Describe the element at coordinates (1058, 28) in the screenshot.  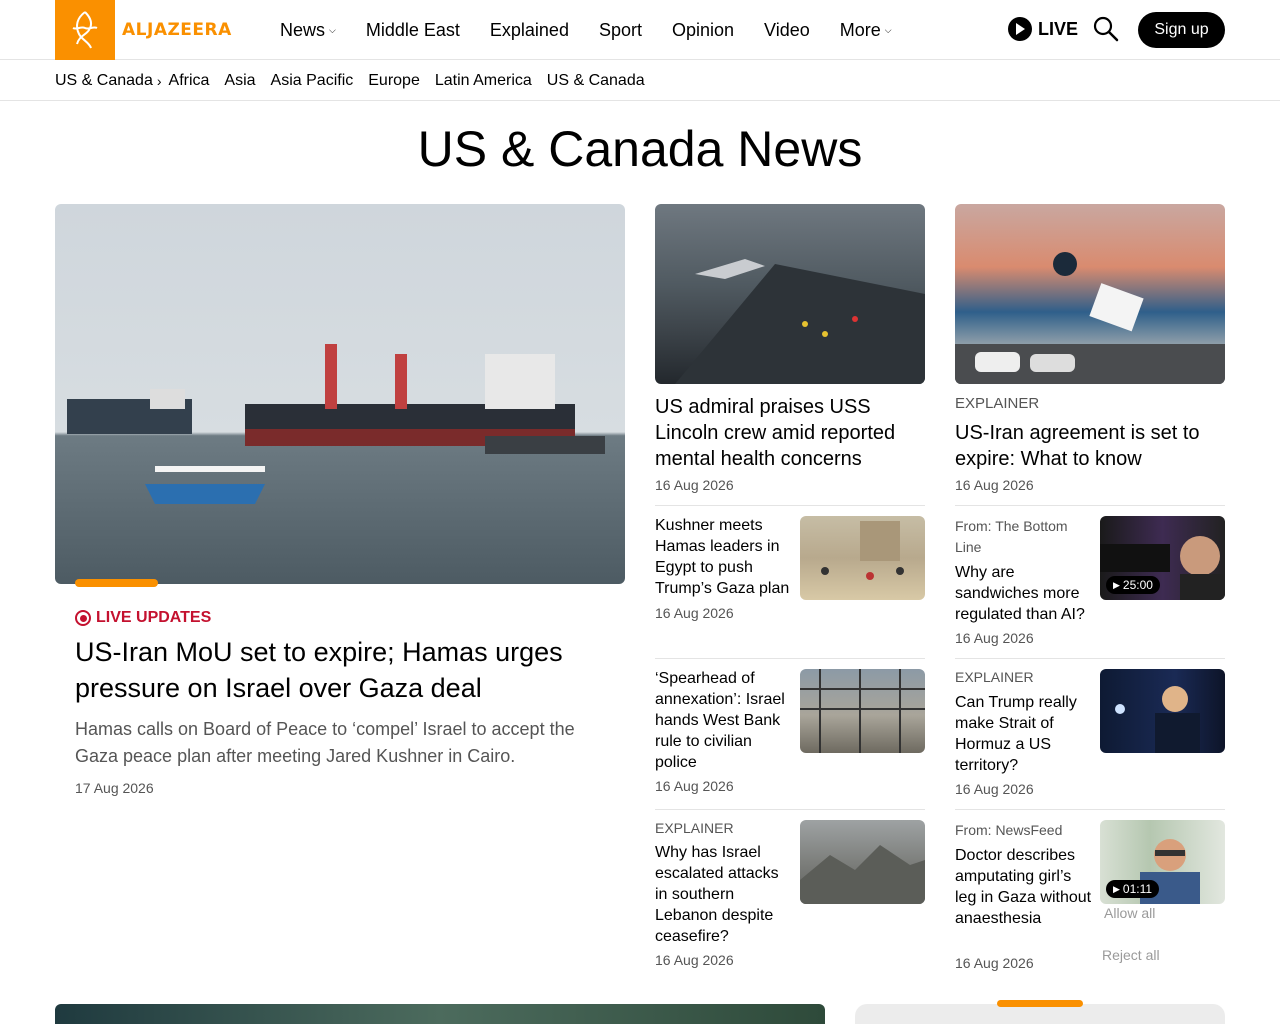
I see `live-label: LIVE` at that location.